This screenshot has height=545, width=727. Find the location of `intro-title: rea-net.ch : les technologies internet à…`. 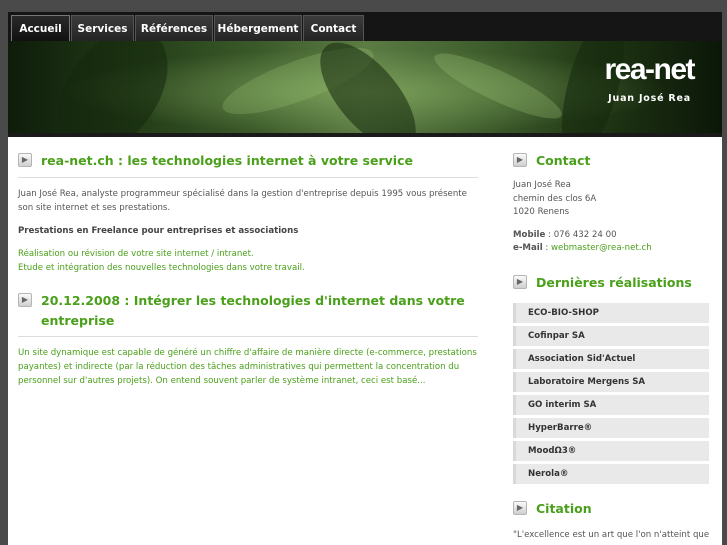

intro-title: rea-net.ch : les technologies internet à… is located at coordinates (227, 160).